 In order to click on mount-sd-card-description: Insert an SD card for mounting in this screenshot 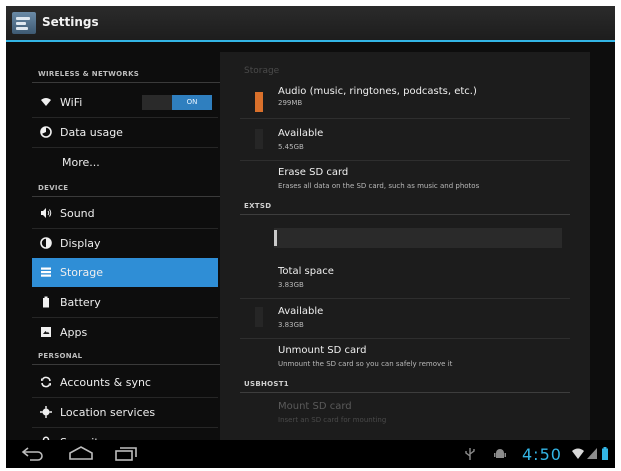, I will do `click(332, 420)`.